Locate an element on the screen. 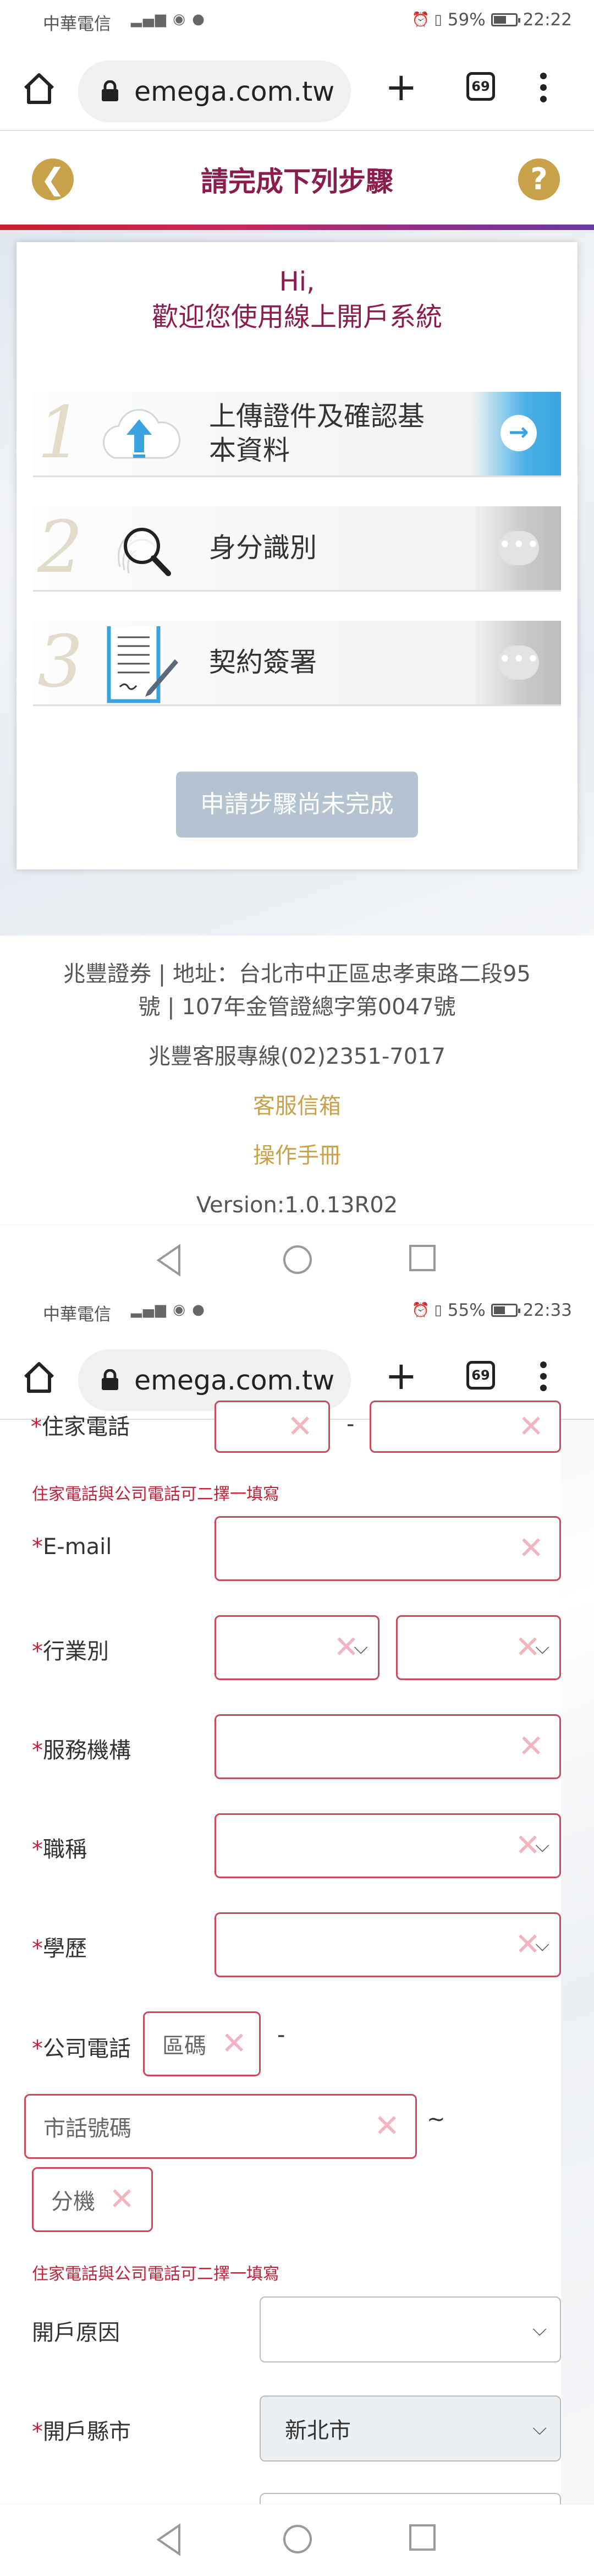  signal-wifi-icon: ▂▄▆ ◉ ● is located at coordinates (169, 19).